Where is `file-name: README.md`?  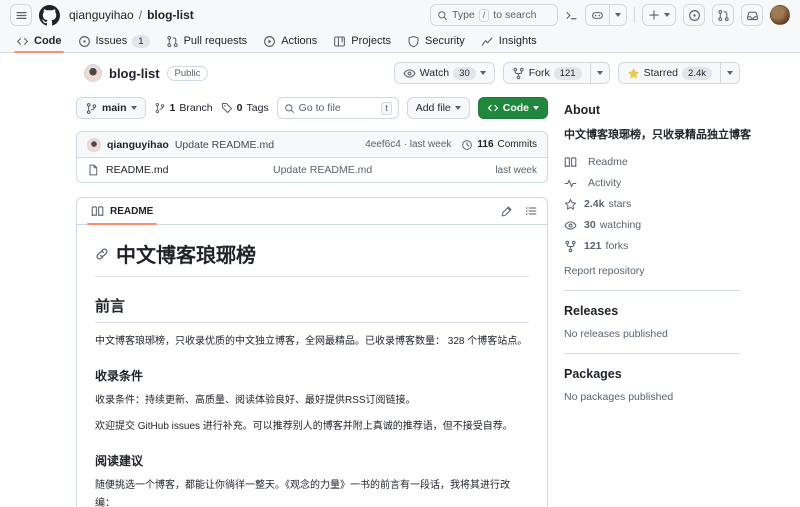 file-name: README.md is located at coordinates (186, 170).